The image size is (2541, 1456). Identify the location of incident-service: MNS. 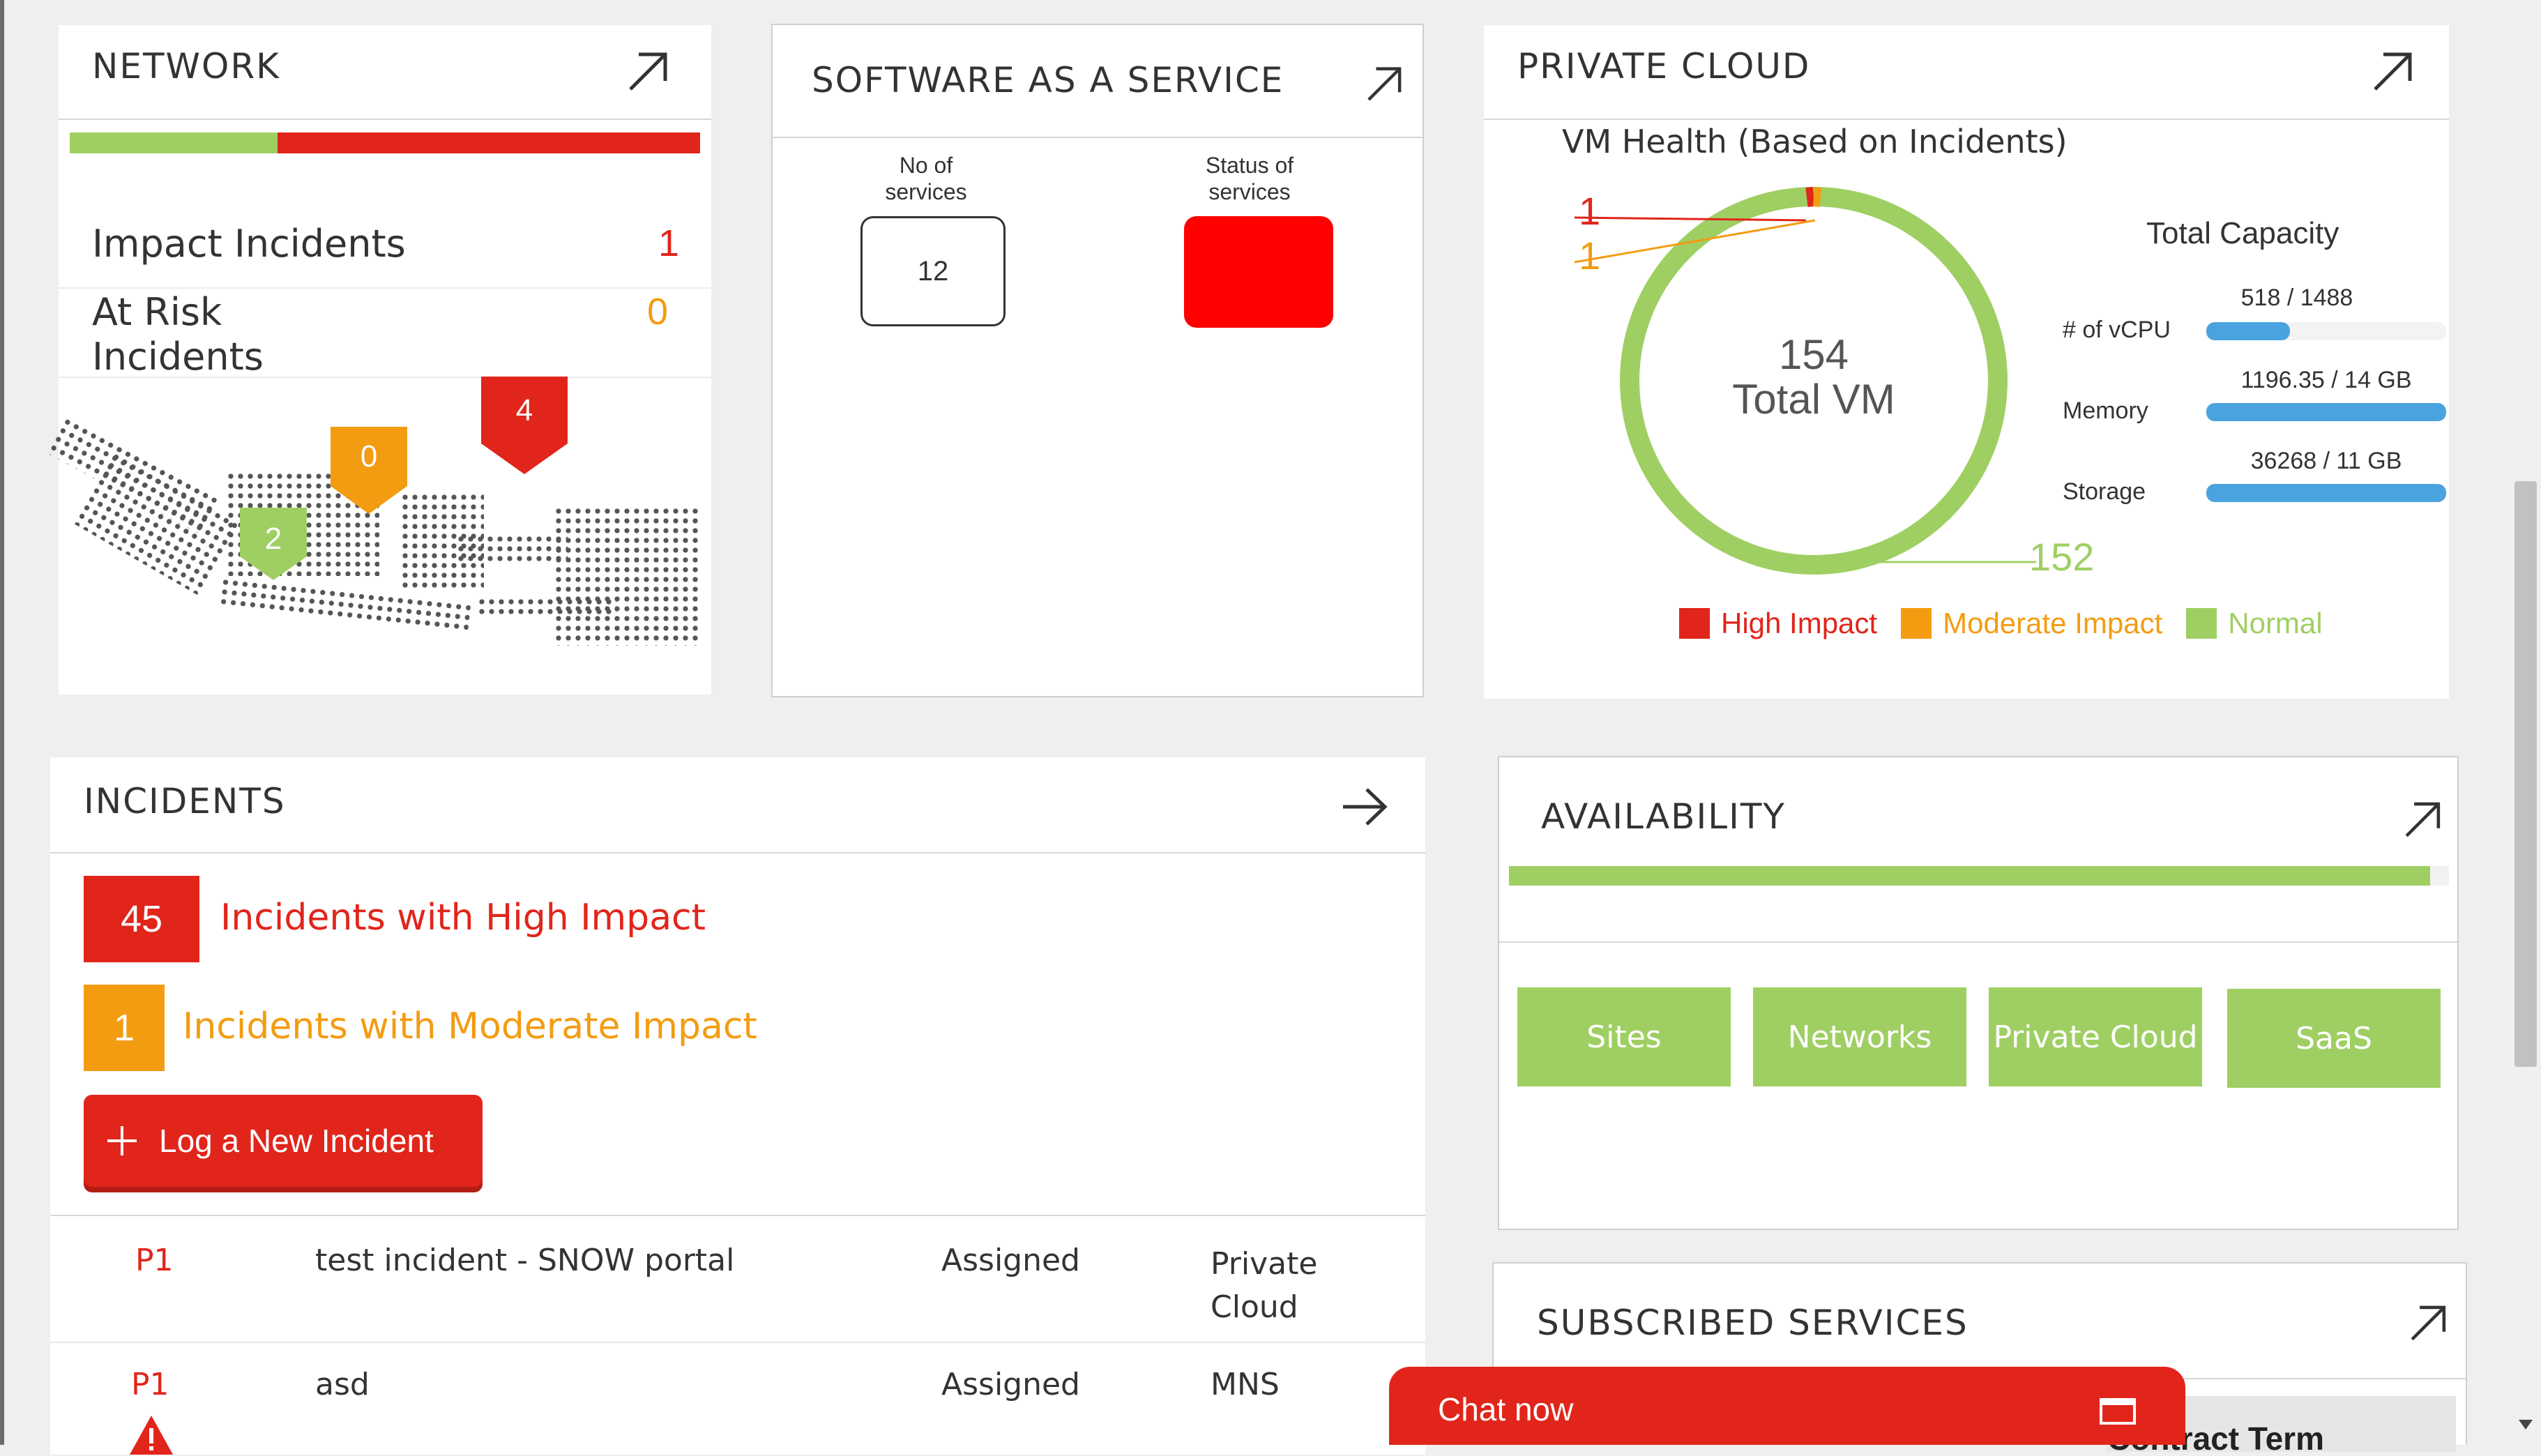
(1246, 1384).